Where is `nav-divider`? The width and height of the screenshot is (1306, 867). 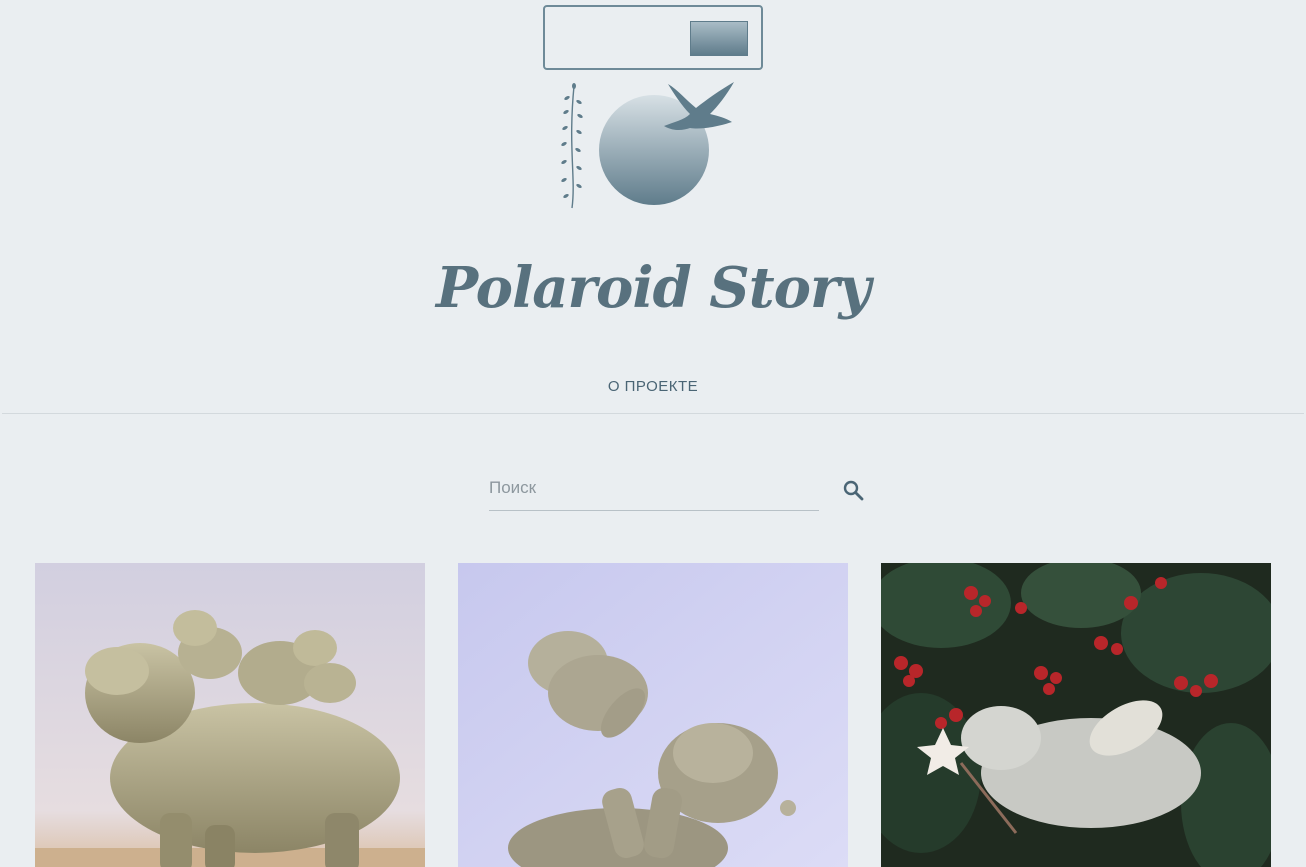 nav-divider is located at coordinates (653, 413).